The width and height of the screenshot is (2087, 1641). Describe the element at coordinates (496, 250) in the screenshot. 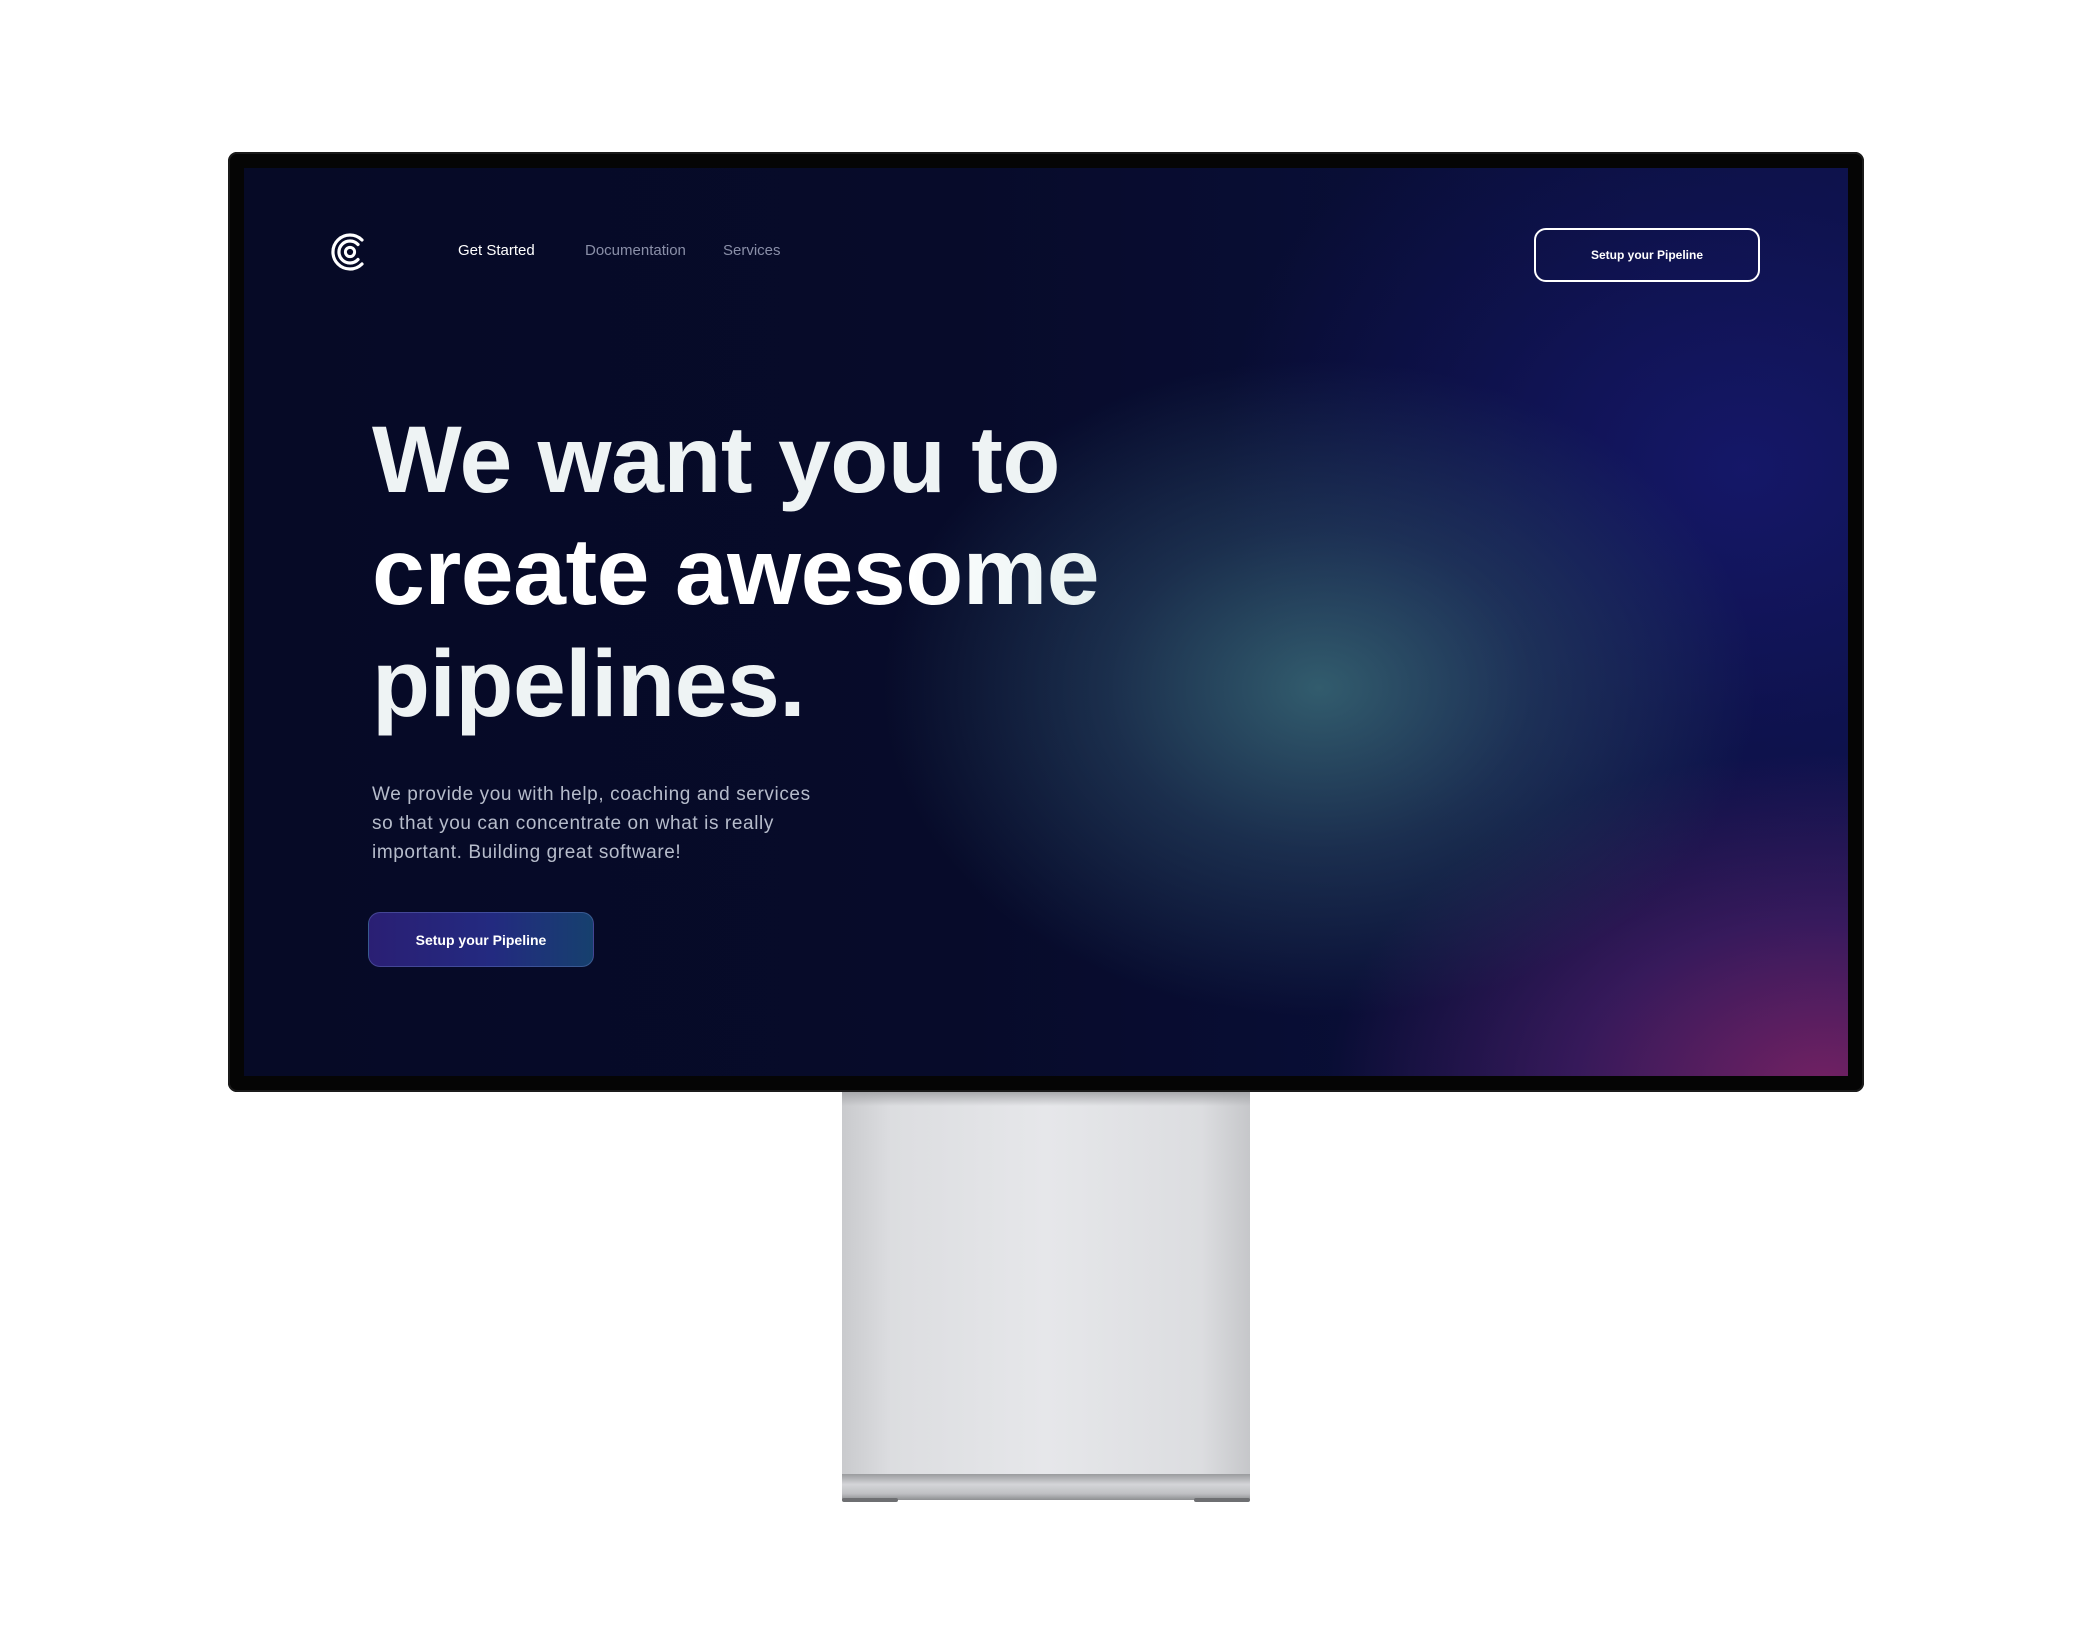

I see `nav-link-get-started: Get Started` at that location.